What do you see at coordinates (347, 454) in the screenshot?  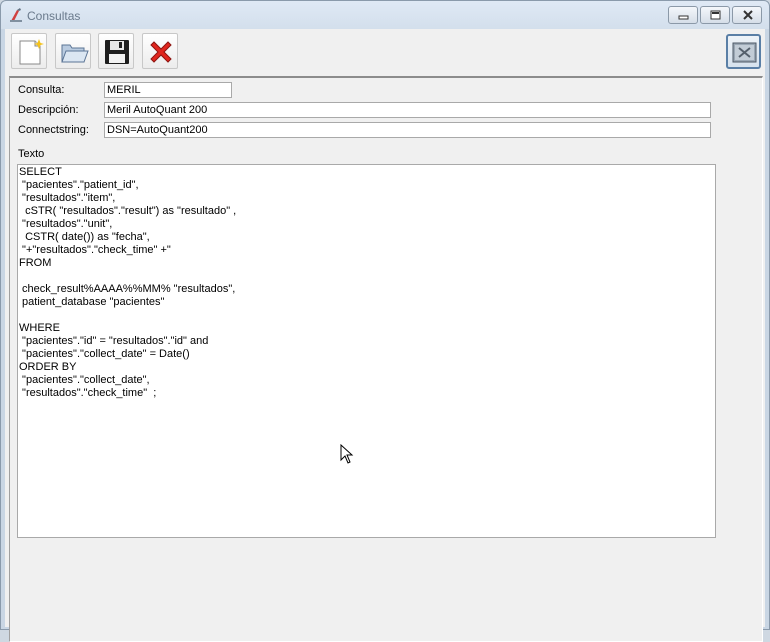 I see `mouse-pointer-icon` at bounding box center [347, 454].